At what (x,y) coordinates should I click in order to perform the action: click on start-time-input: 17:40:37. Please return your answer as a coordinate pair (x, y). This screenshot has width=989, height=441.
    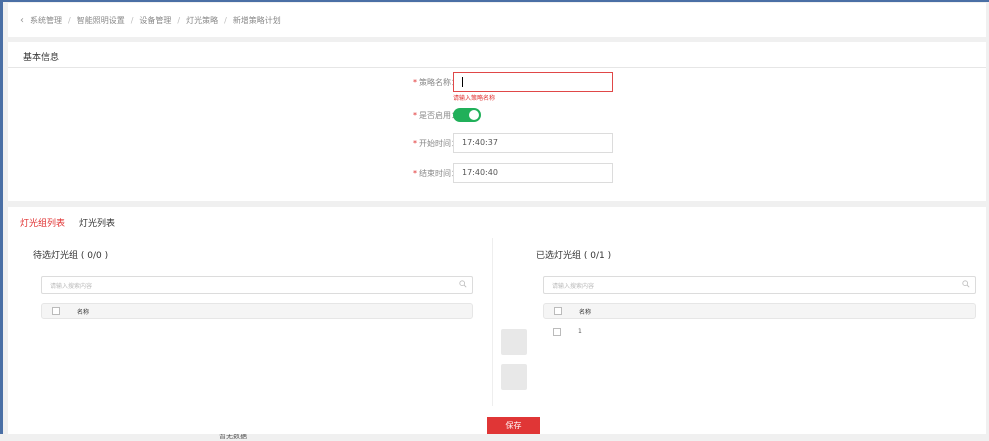
    Looking at the image, I should click on (533, 143).